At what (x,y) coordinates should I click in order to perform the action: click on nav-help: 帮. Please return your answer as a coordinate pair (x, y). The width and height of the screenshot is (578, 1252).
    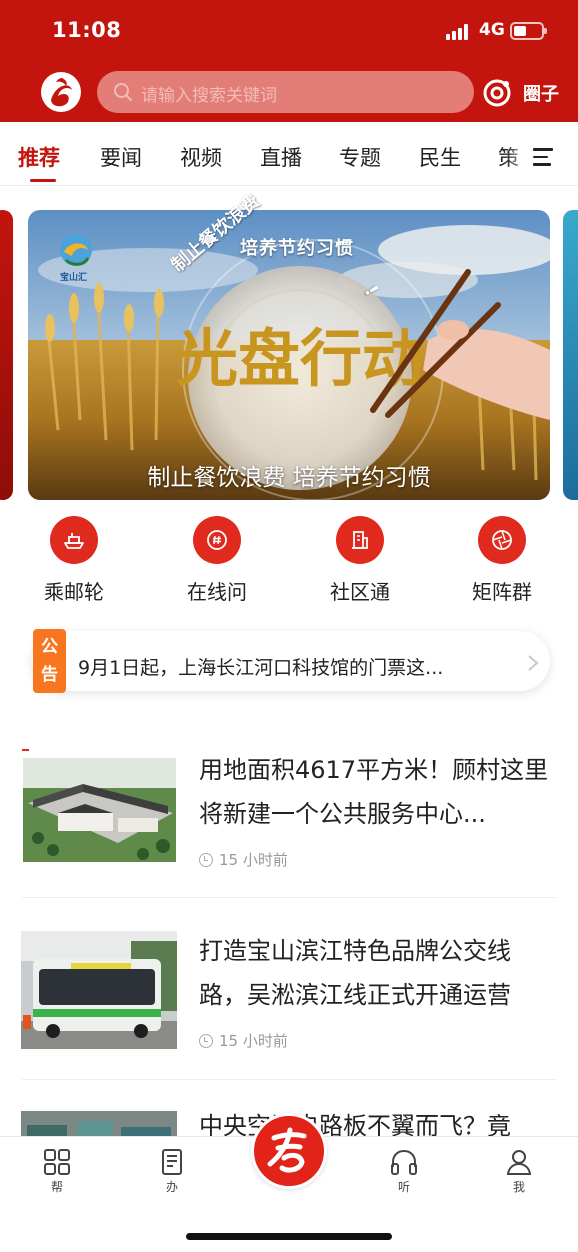
    Looking at the image, I should click on (57, 1171).